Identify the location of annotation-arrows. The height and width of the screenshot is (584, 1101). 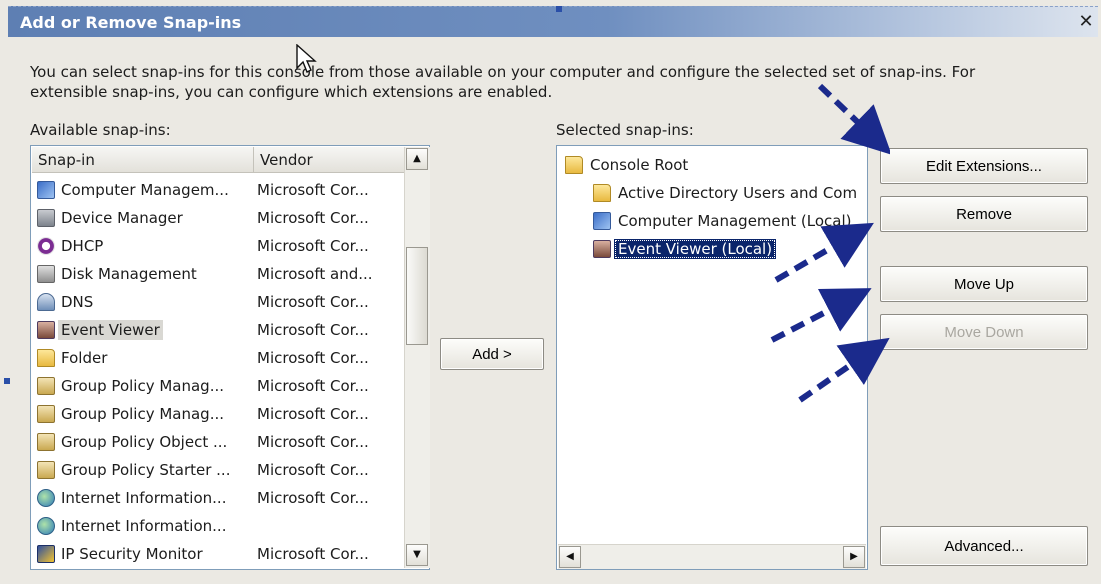
(830, 243).